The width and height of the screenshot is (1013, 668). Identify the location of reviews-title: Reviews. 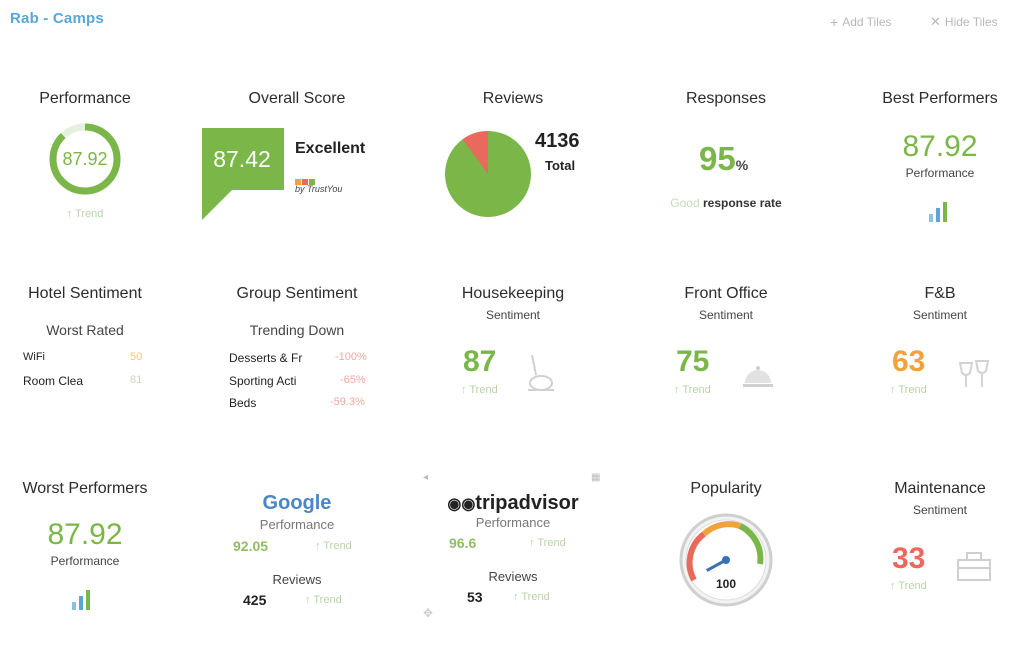
(513, 98).